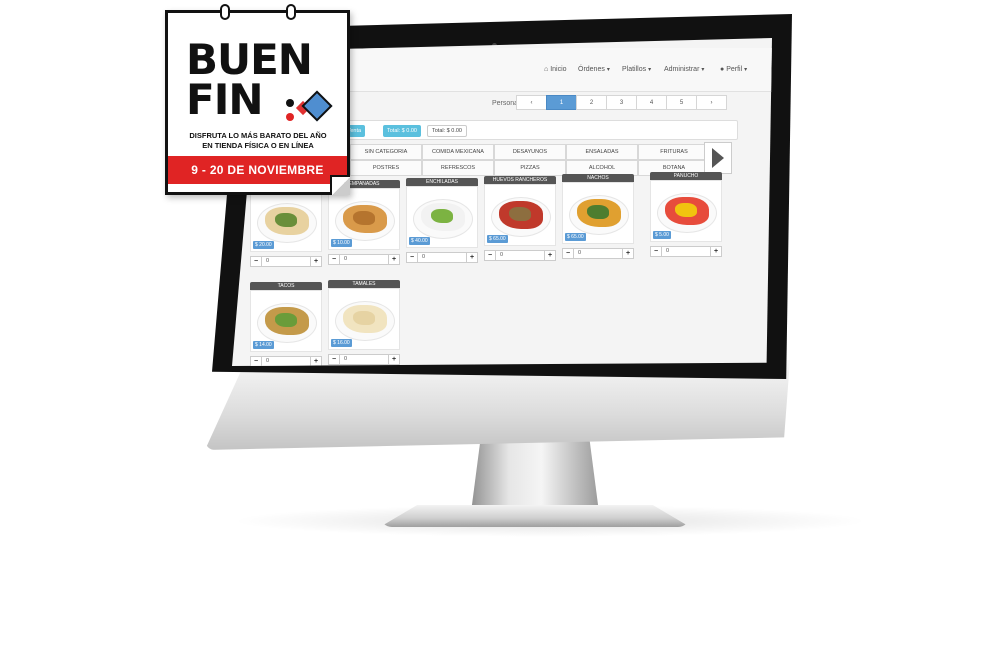 This screenshot has width=986, height=656. Describe the element at coordinates (386, 152) in the screenshot. I see `category-button: SIN CATEGORIA` at that location.